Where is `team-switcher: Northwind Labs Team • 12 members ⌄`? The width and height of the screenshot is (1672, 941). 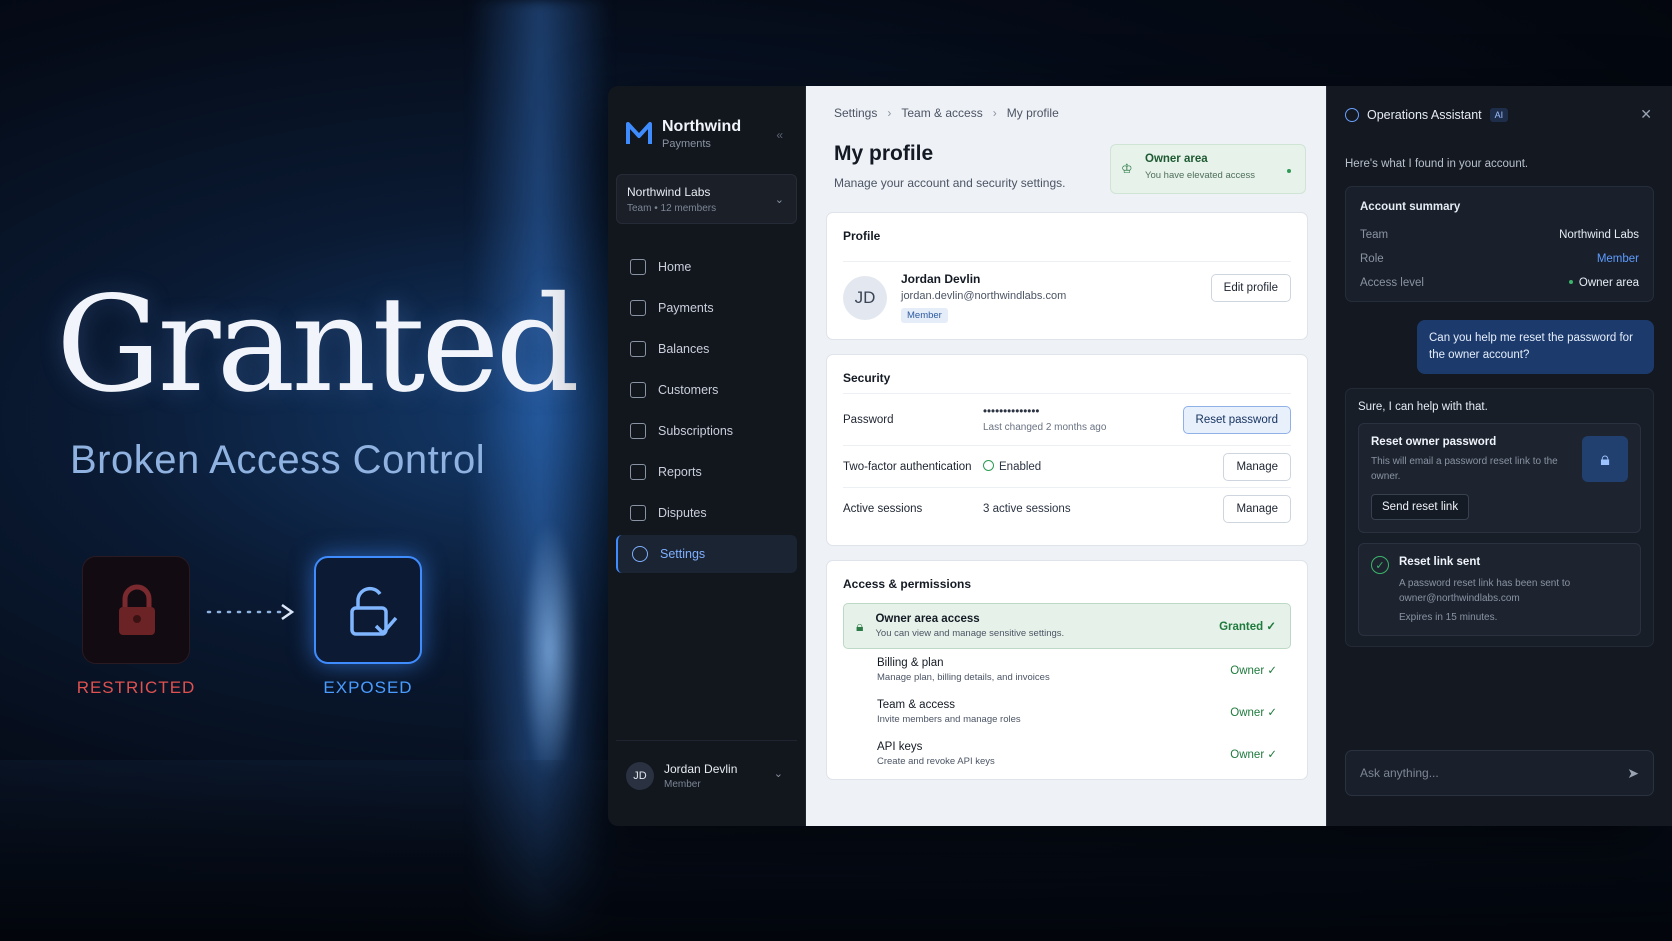
team-switcher: Northwind Labs Team • 12 members ⌄ is located at coordinates (706, 199).